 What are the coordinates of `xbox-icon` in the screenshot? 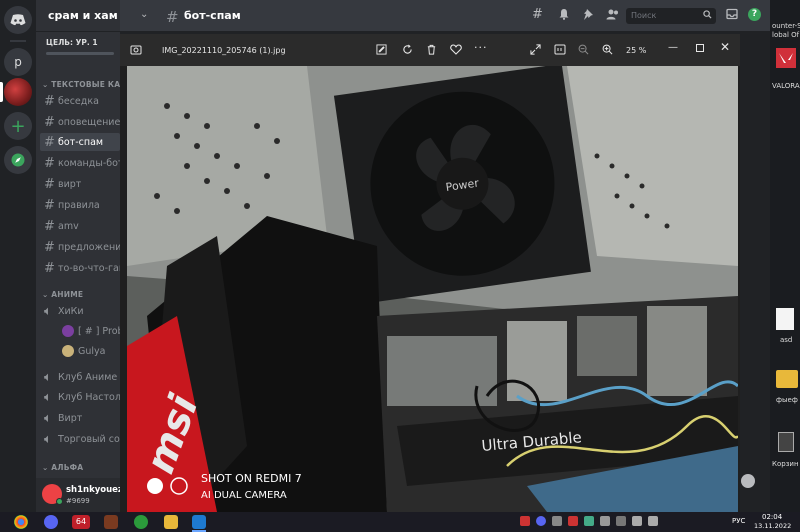 It's located at (141, 522).